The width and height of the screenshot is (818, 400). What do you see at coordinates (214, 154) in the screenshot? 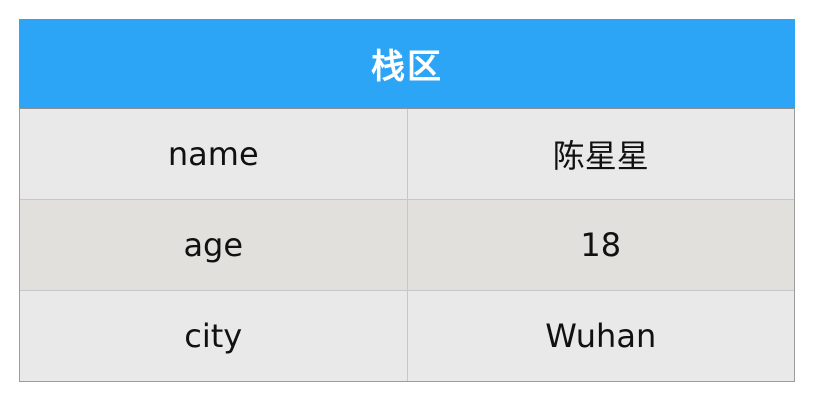
I see `row-key: name` at bounding box center [214, 154].